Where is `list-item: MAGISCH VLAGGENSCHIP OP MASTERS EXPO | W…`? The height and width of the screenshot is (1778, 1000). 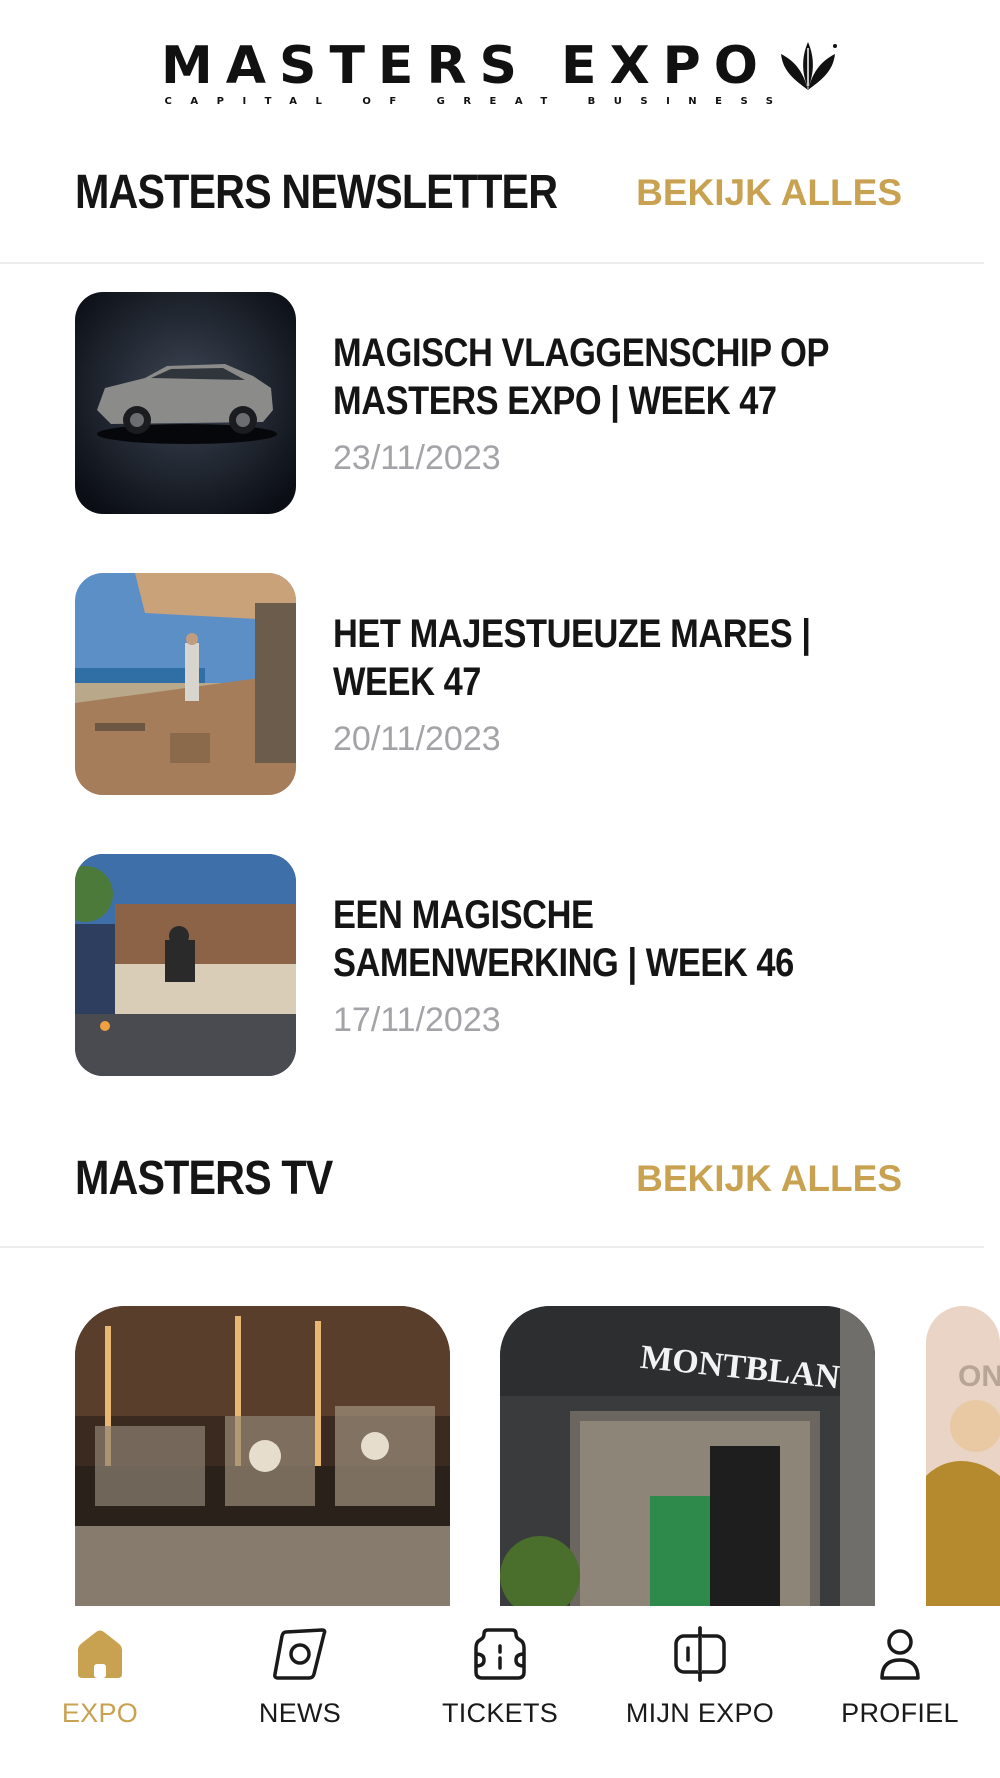 list-item: MAGISCH VLAGGENSCHIP OP MASTERS EXPO | W… is located at coordinates (515, 403).